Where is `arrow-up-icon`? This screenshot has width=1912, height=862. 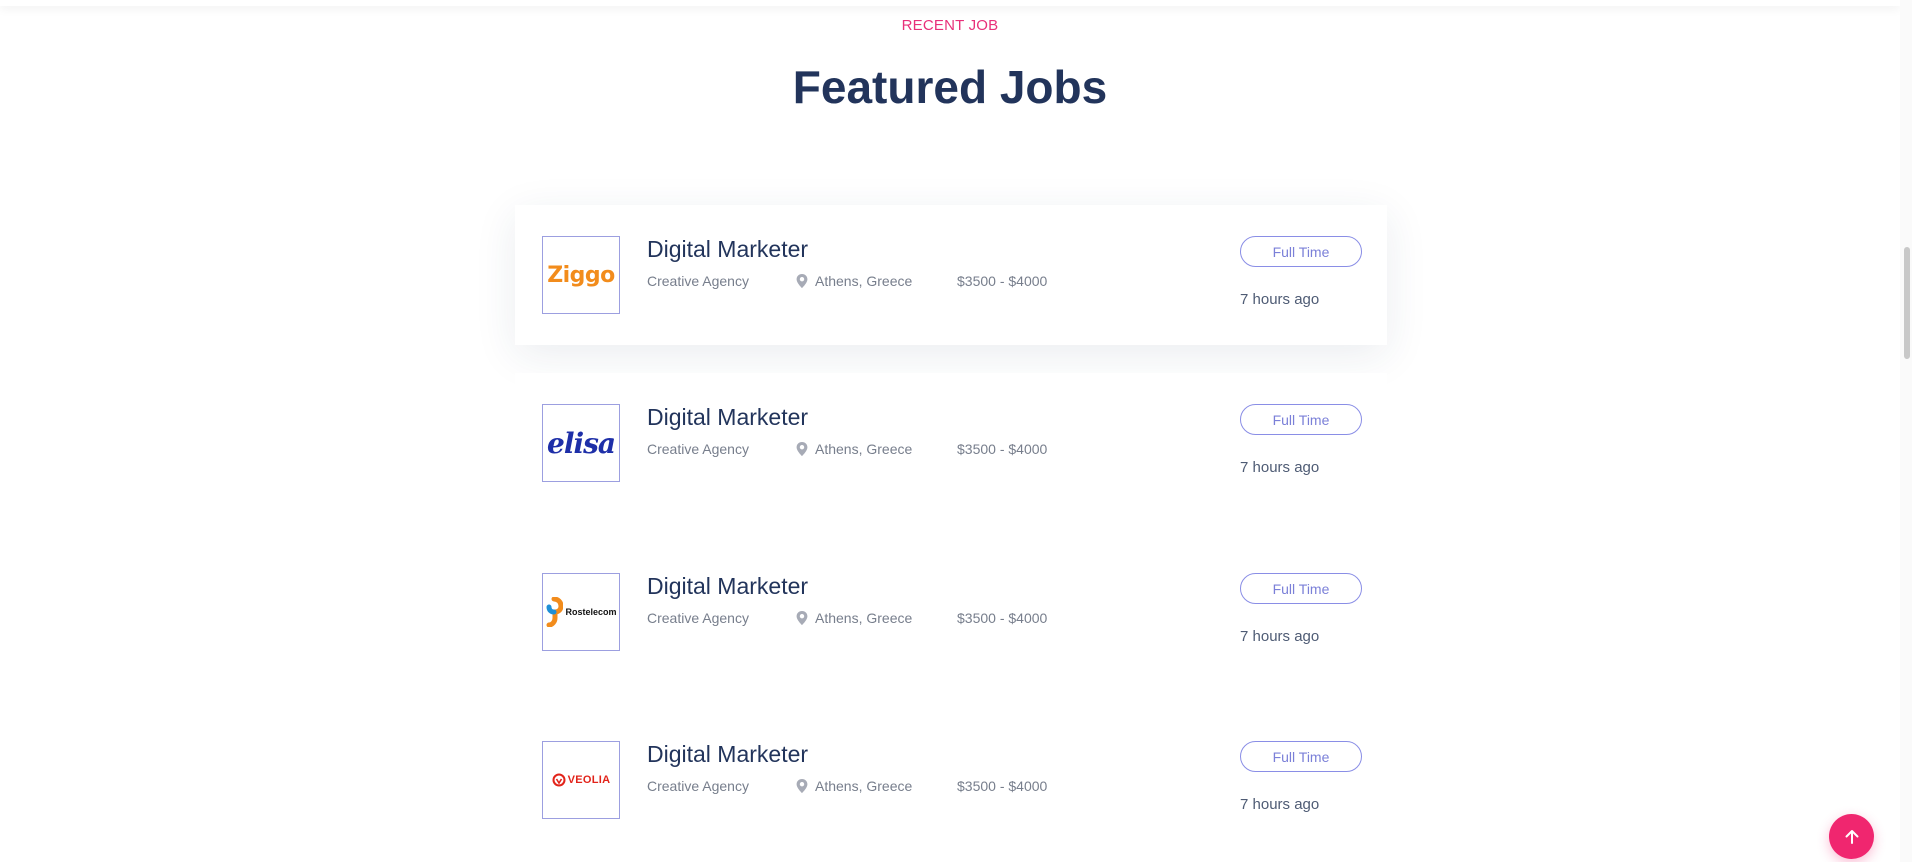 arrow-up-icon is located at coordinates (1851, 836).